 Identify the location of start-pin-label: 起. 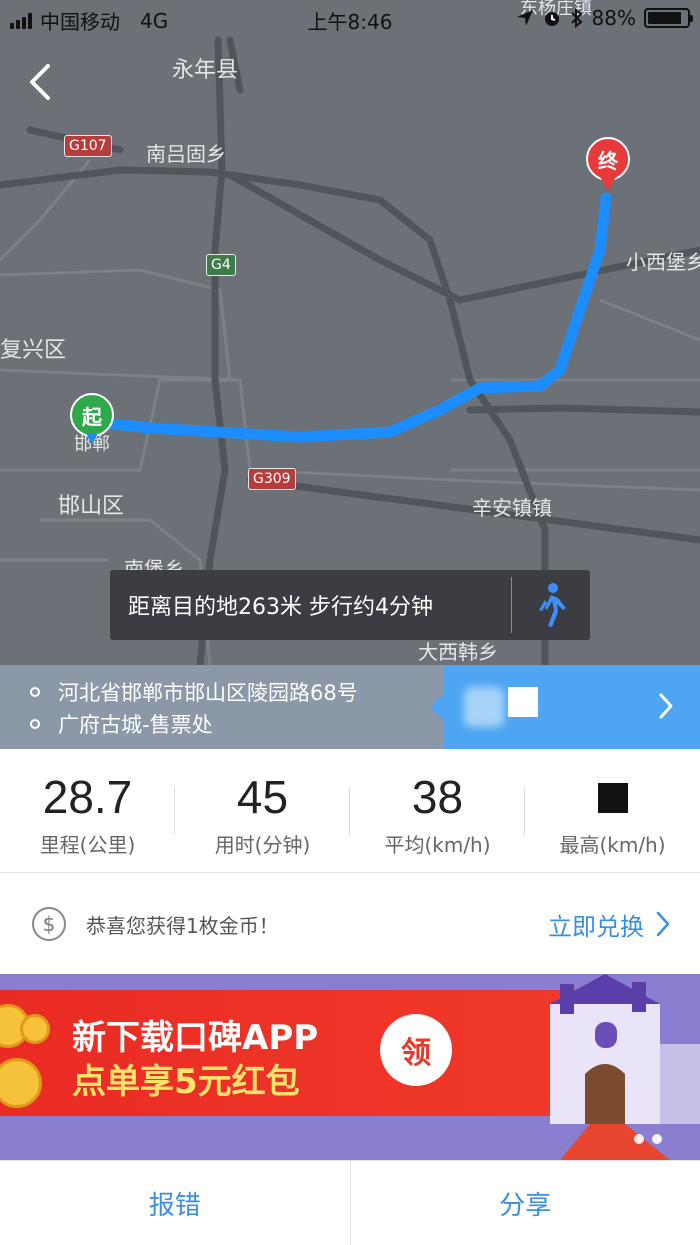
(92, 415).